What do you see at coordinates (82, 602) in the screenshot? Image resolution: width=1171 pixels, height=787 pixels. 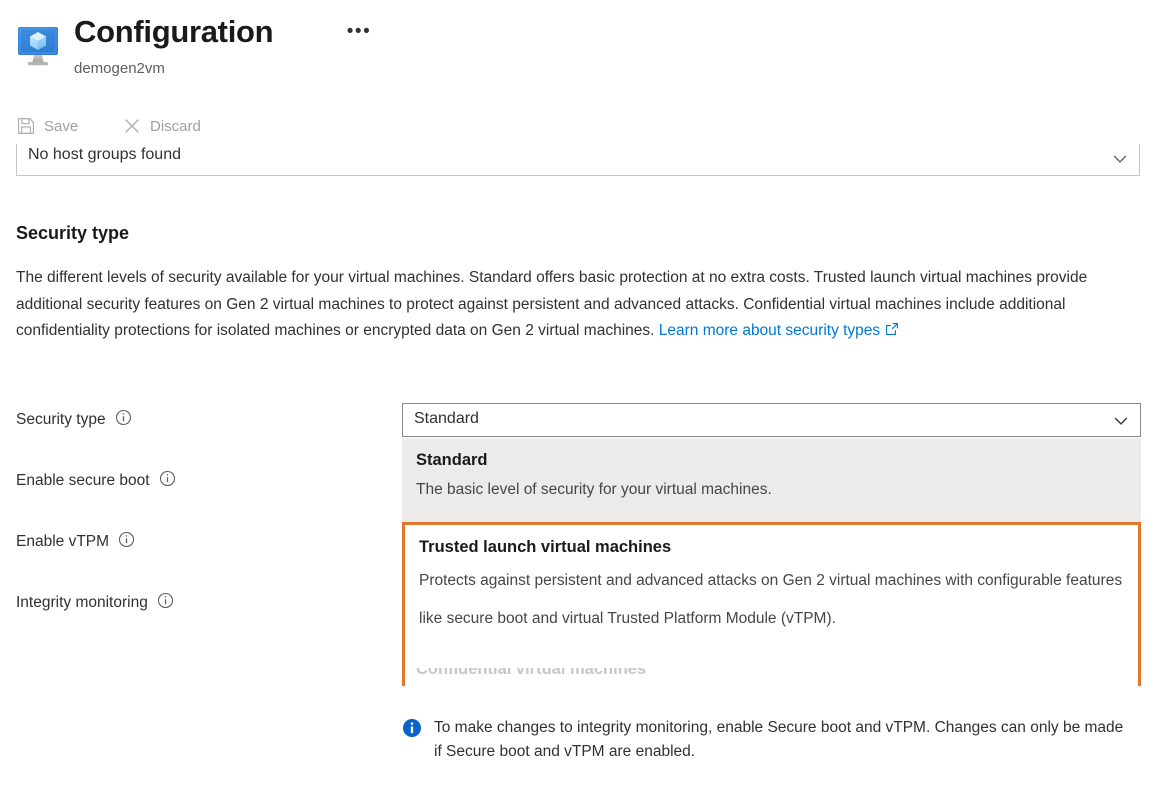 I see `label-text: Integrity monitoring` at bounding box center [82, 602].